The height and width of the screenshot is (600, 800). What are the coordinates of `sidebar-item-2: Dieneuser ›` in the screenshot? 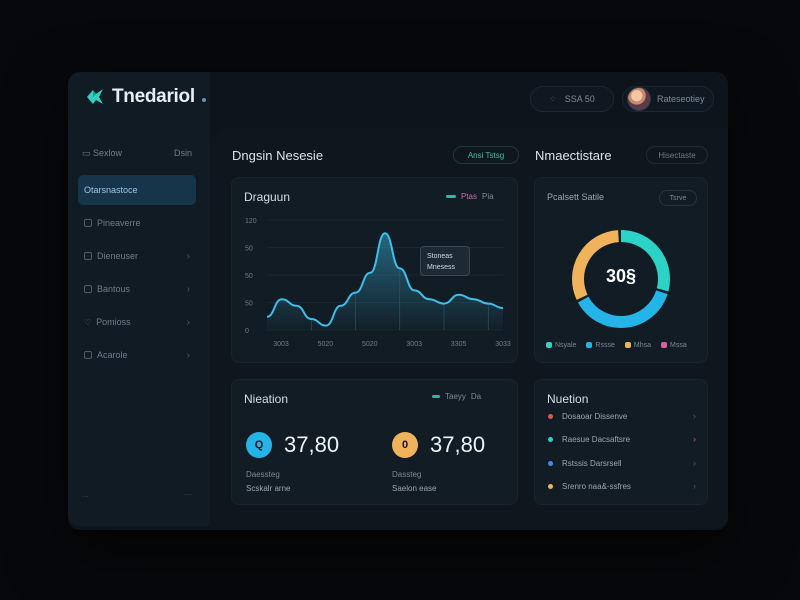 It's located at (137, 256).